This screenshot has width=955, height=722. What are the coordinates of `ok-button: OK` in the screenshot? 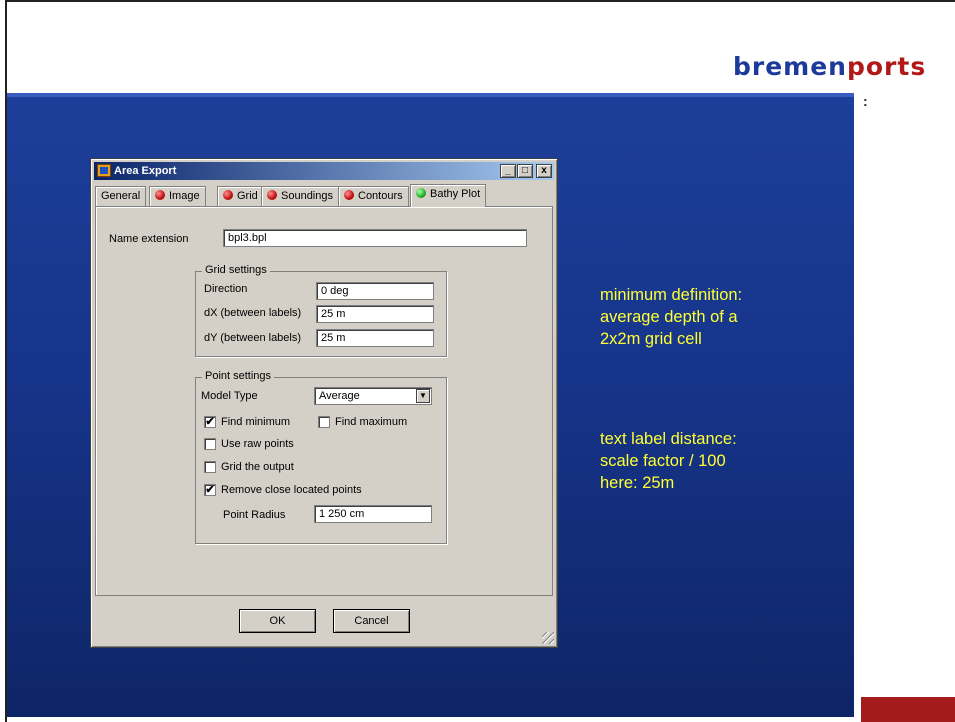 It's located at (277, 621).